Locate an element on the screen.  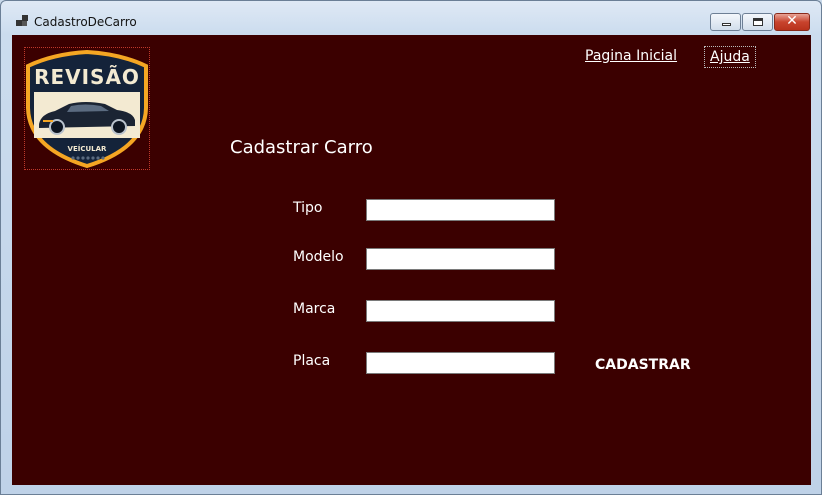
marca-input is located at coordinates (460, 311).